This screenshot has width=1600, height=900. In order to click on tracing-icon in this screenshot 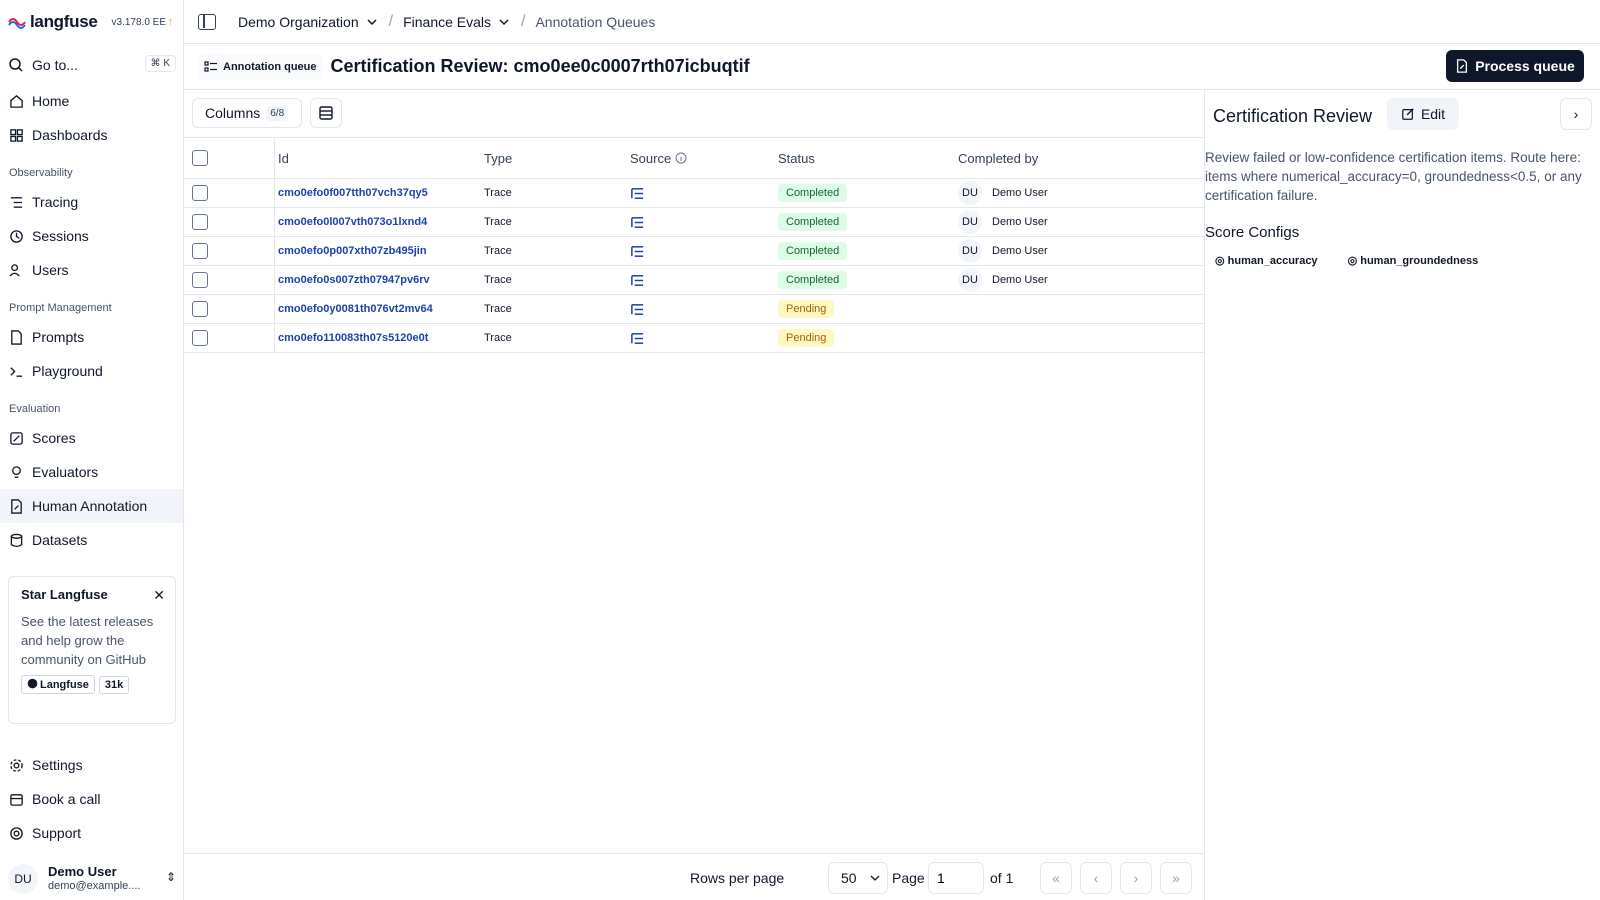, I will do `click(16, 202)`.